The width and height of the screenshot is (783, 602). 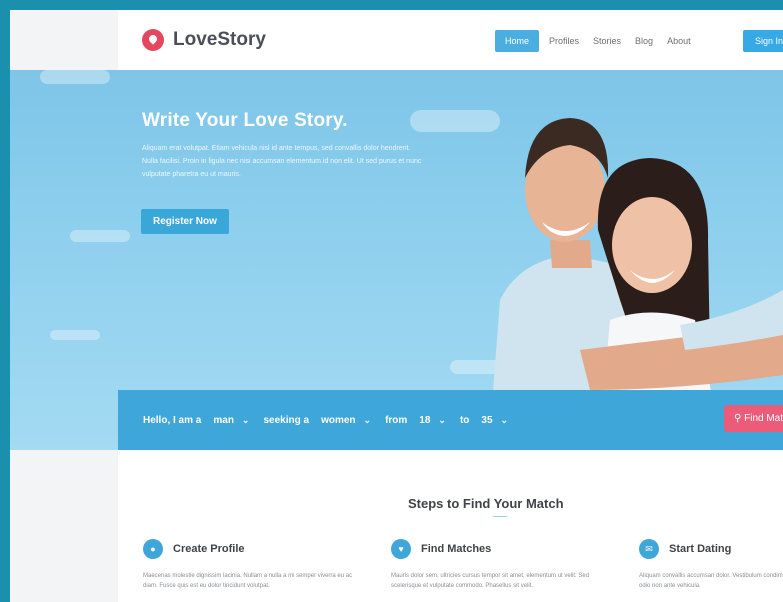 What do you see at coordinates (209, 549) in the screenshot?
I see `step-title: Create Profile` at bounding box center [209, 549].